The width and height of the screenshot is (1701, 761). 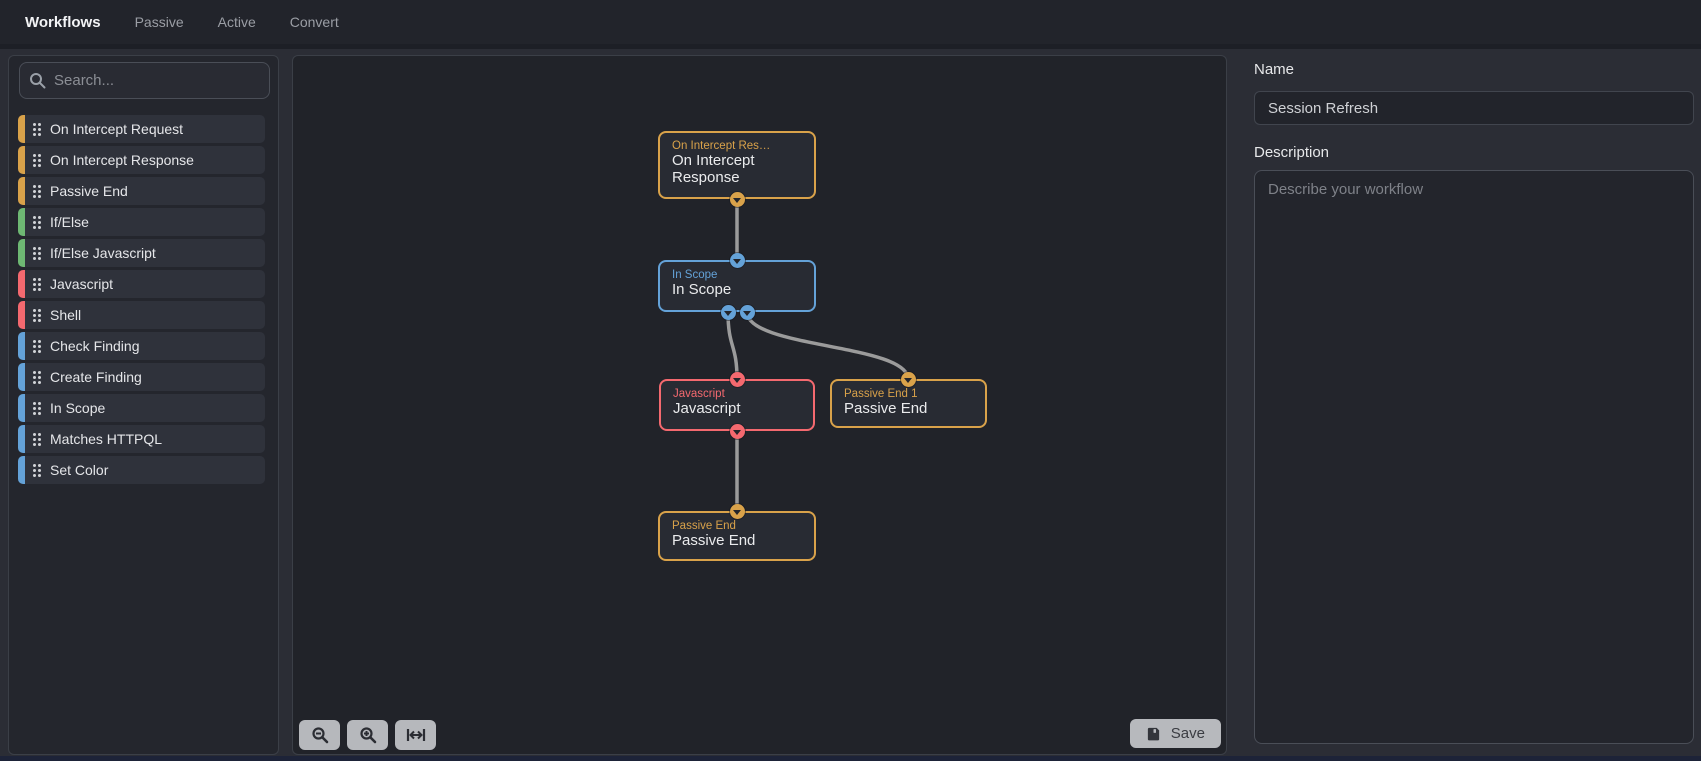 I want to click on node-title: Passive End, so click(x=704, y=526).